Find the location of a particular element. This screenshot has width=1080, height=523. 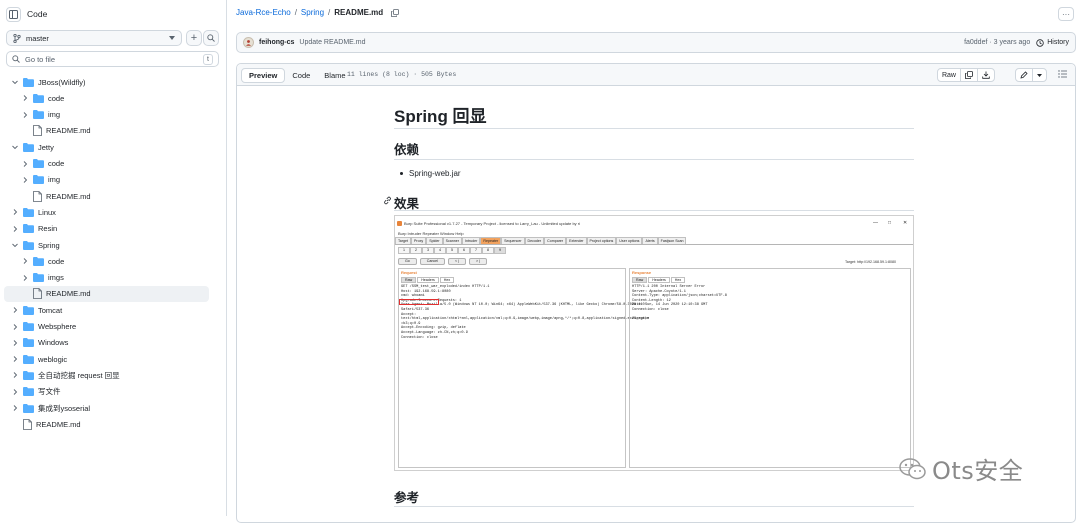

response-view-tab: Headers is located at coordinates (659, 280).